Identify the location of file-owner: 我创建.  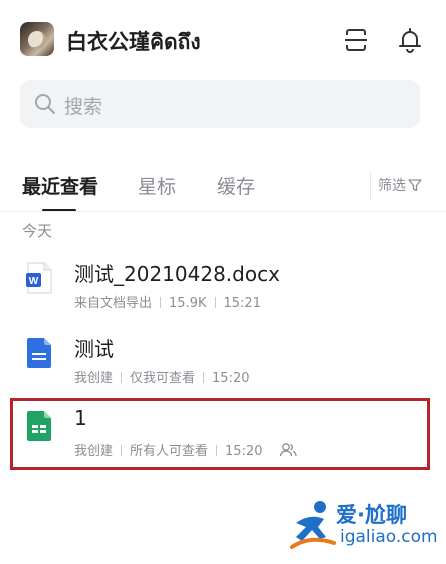
(94, 378).